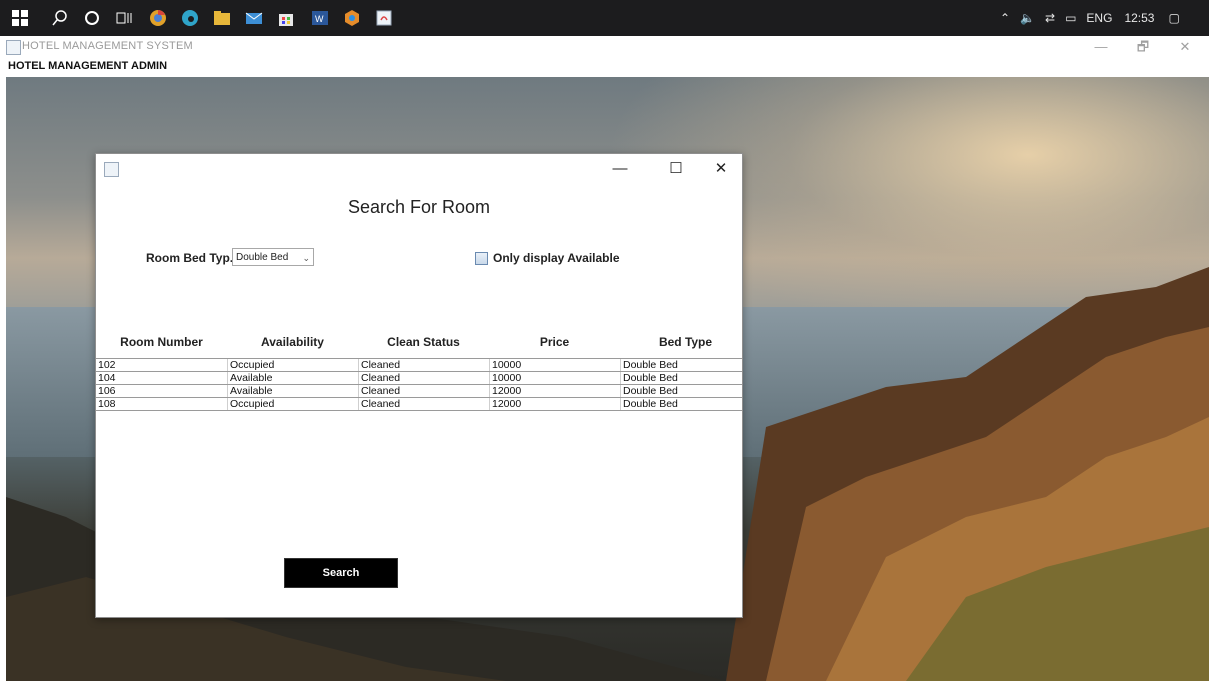  I want to click on menubar: HOTEL MANAGEMENT ADMIN, so click(604, 67).